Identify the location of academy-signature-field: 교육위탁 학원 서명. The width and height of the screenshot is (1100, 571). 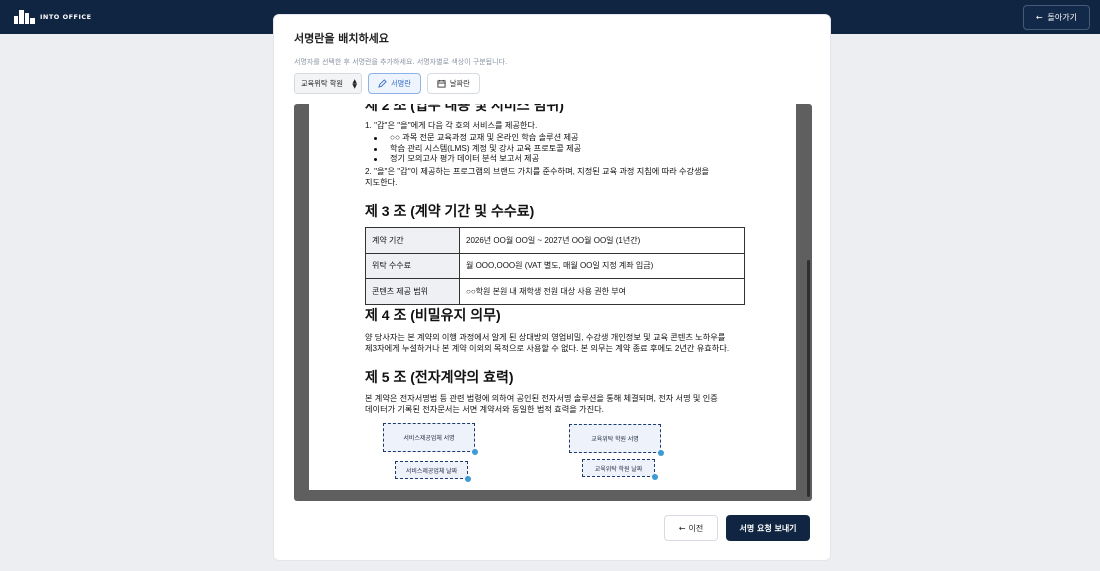
(616, 440).